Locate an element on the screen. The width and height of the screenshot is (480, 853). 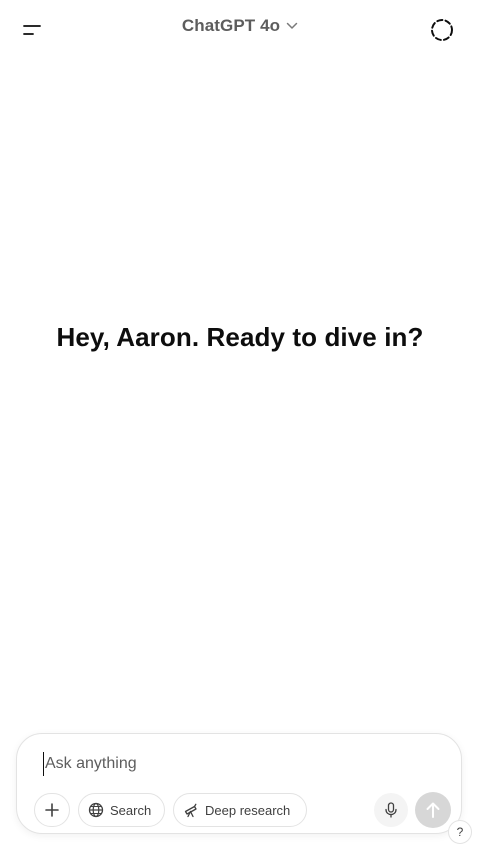
temporary-chat-button is located at coordinates (442, 30).